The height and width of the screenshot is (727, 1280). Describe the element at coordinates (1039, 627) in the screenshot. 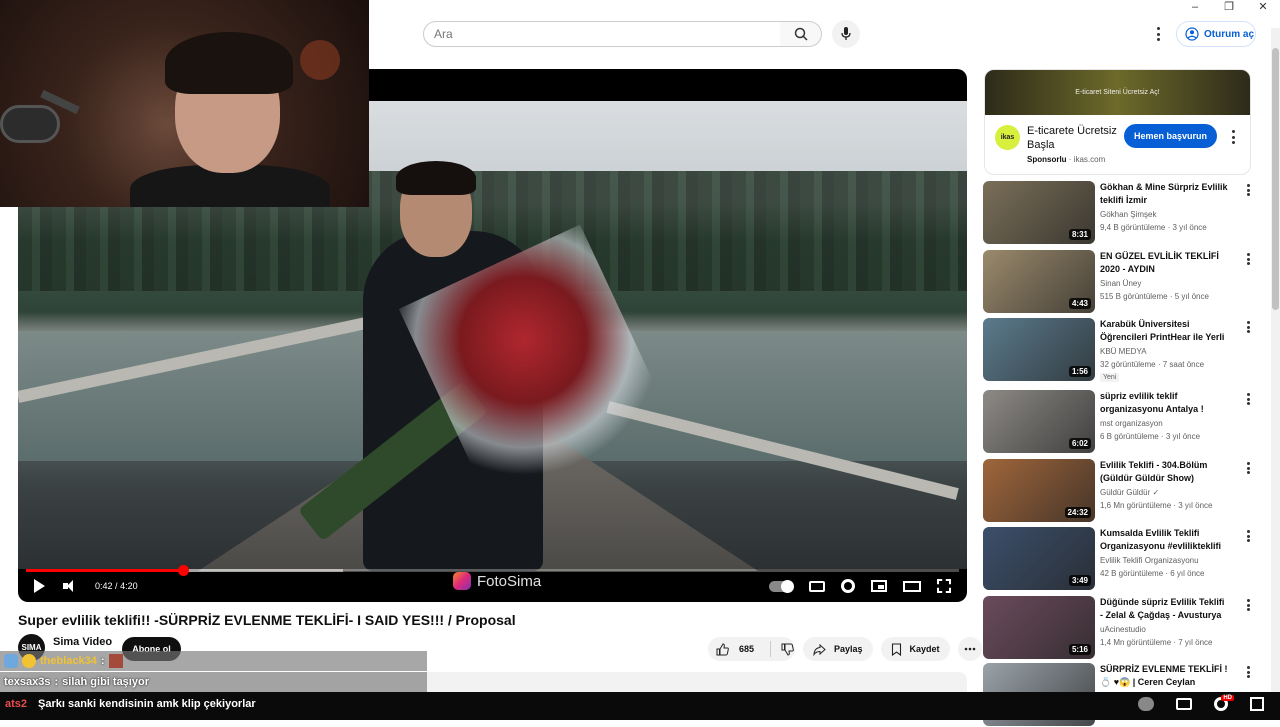

I see `video-thumbnail: 5:16` at that location.